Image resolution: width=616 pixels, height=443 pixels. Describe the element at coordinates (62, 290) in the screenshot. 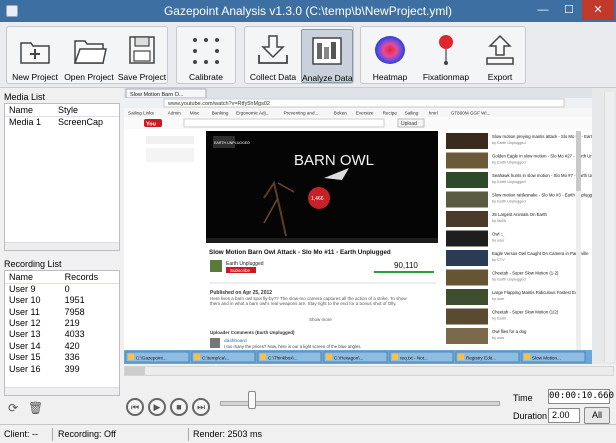

I see `recording-row: User 9 0` at that location.